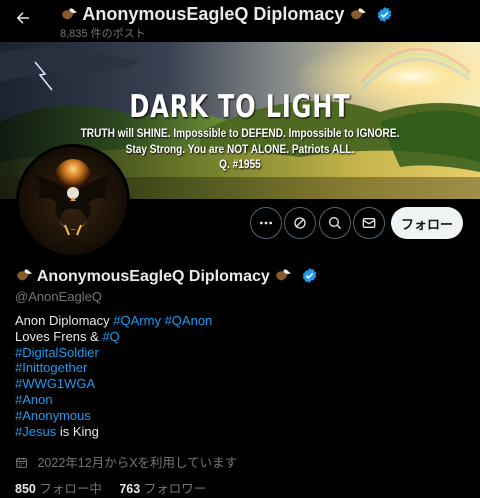 The height and width of the screenshot is (498, 480). I want to click on hashtag-link: #Anonymous, so click(53, 415).